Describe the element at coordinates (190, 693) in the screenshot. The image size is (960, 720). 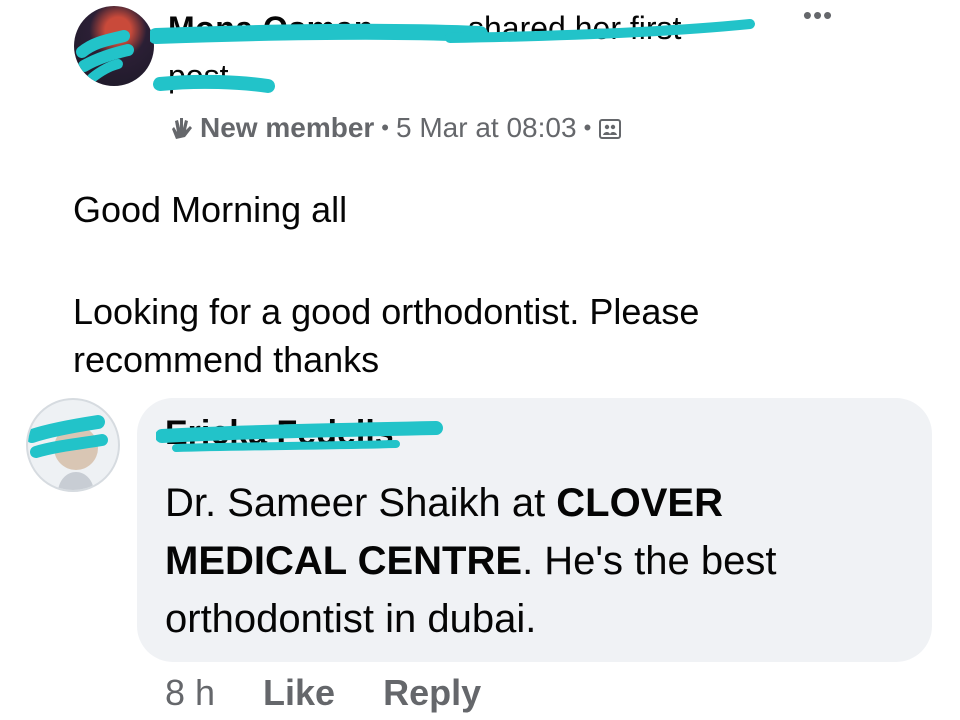
I see `comment-timestamp: 8 h` at that location.